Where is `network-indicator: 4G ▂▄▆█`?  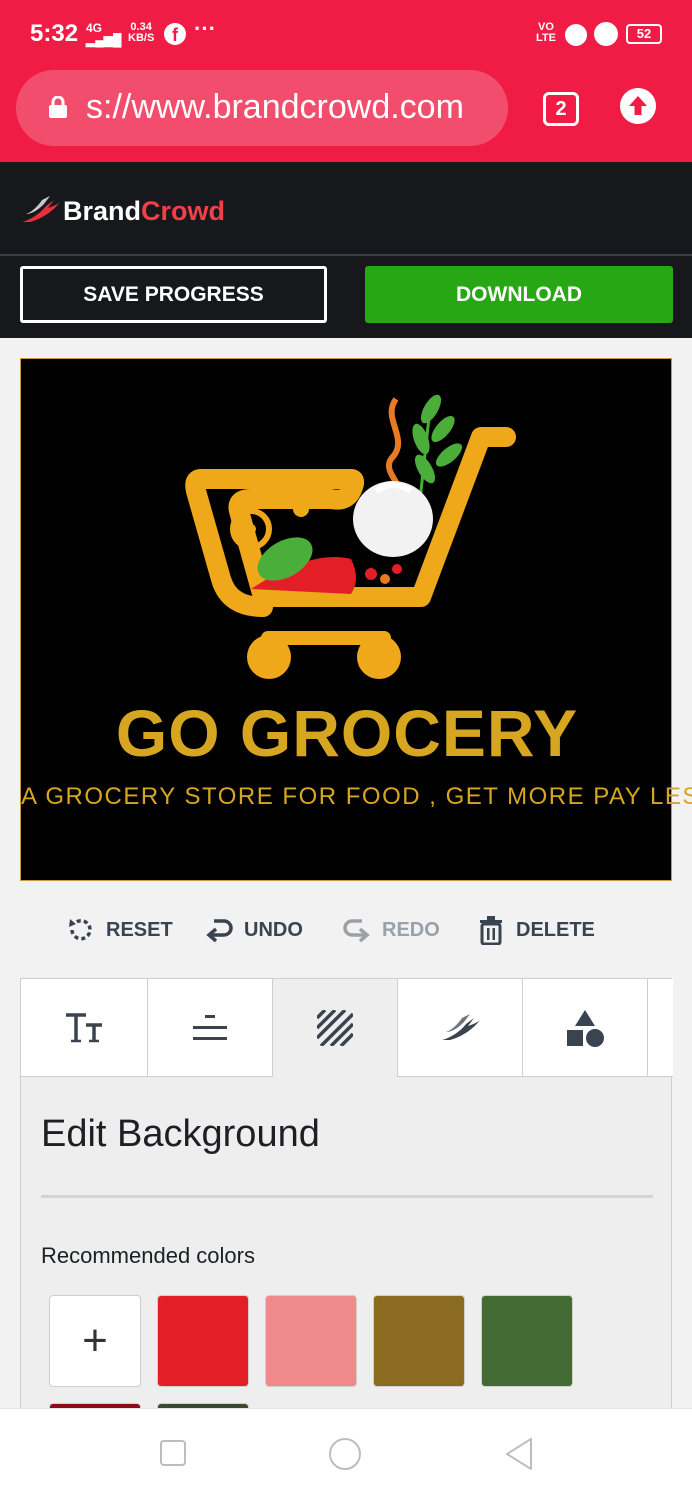 network-indicator: 4G ▂▄▆█ is located at coordinates (104, 34).